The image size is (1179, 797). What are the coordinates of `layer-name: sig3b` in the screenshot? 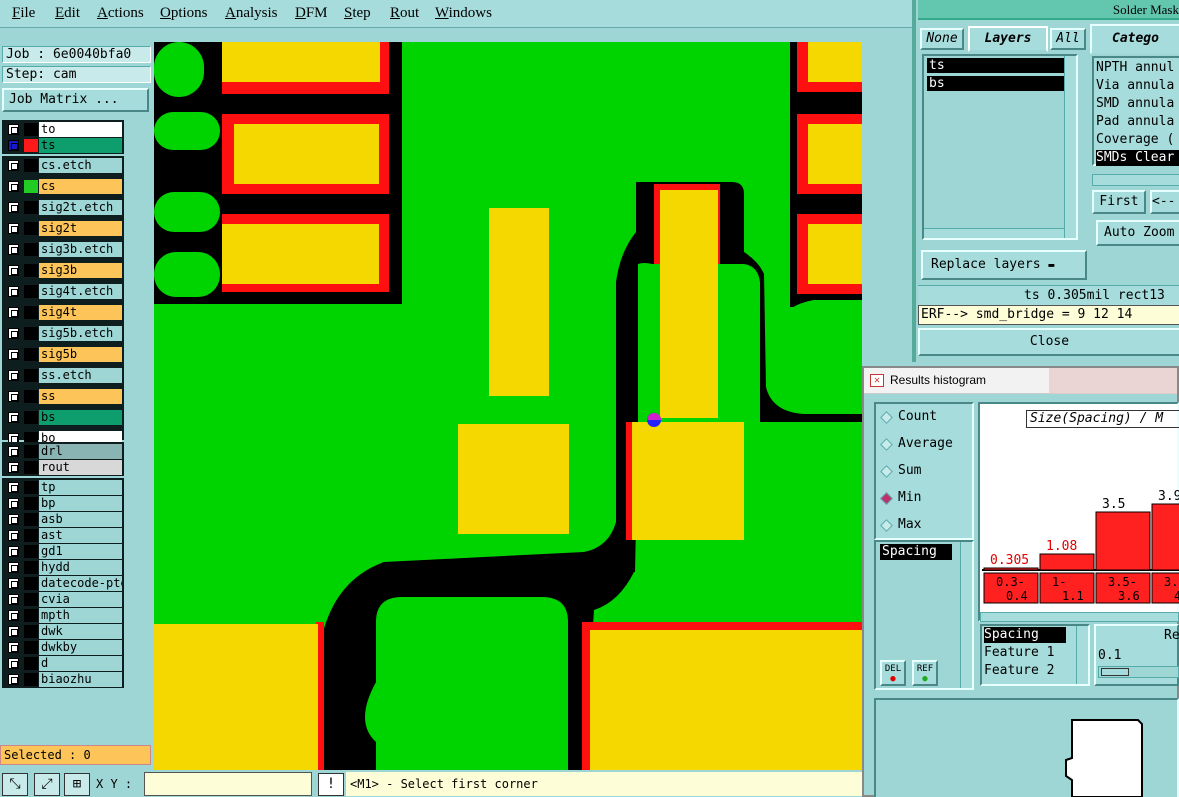 It's located at (80, 270).